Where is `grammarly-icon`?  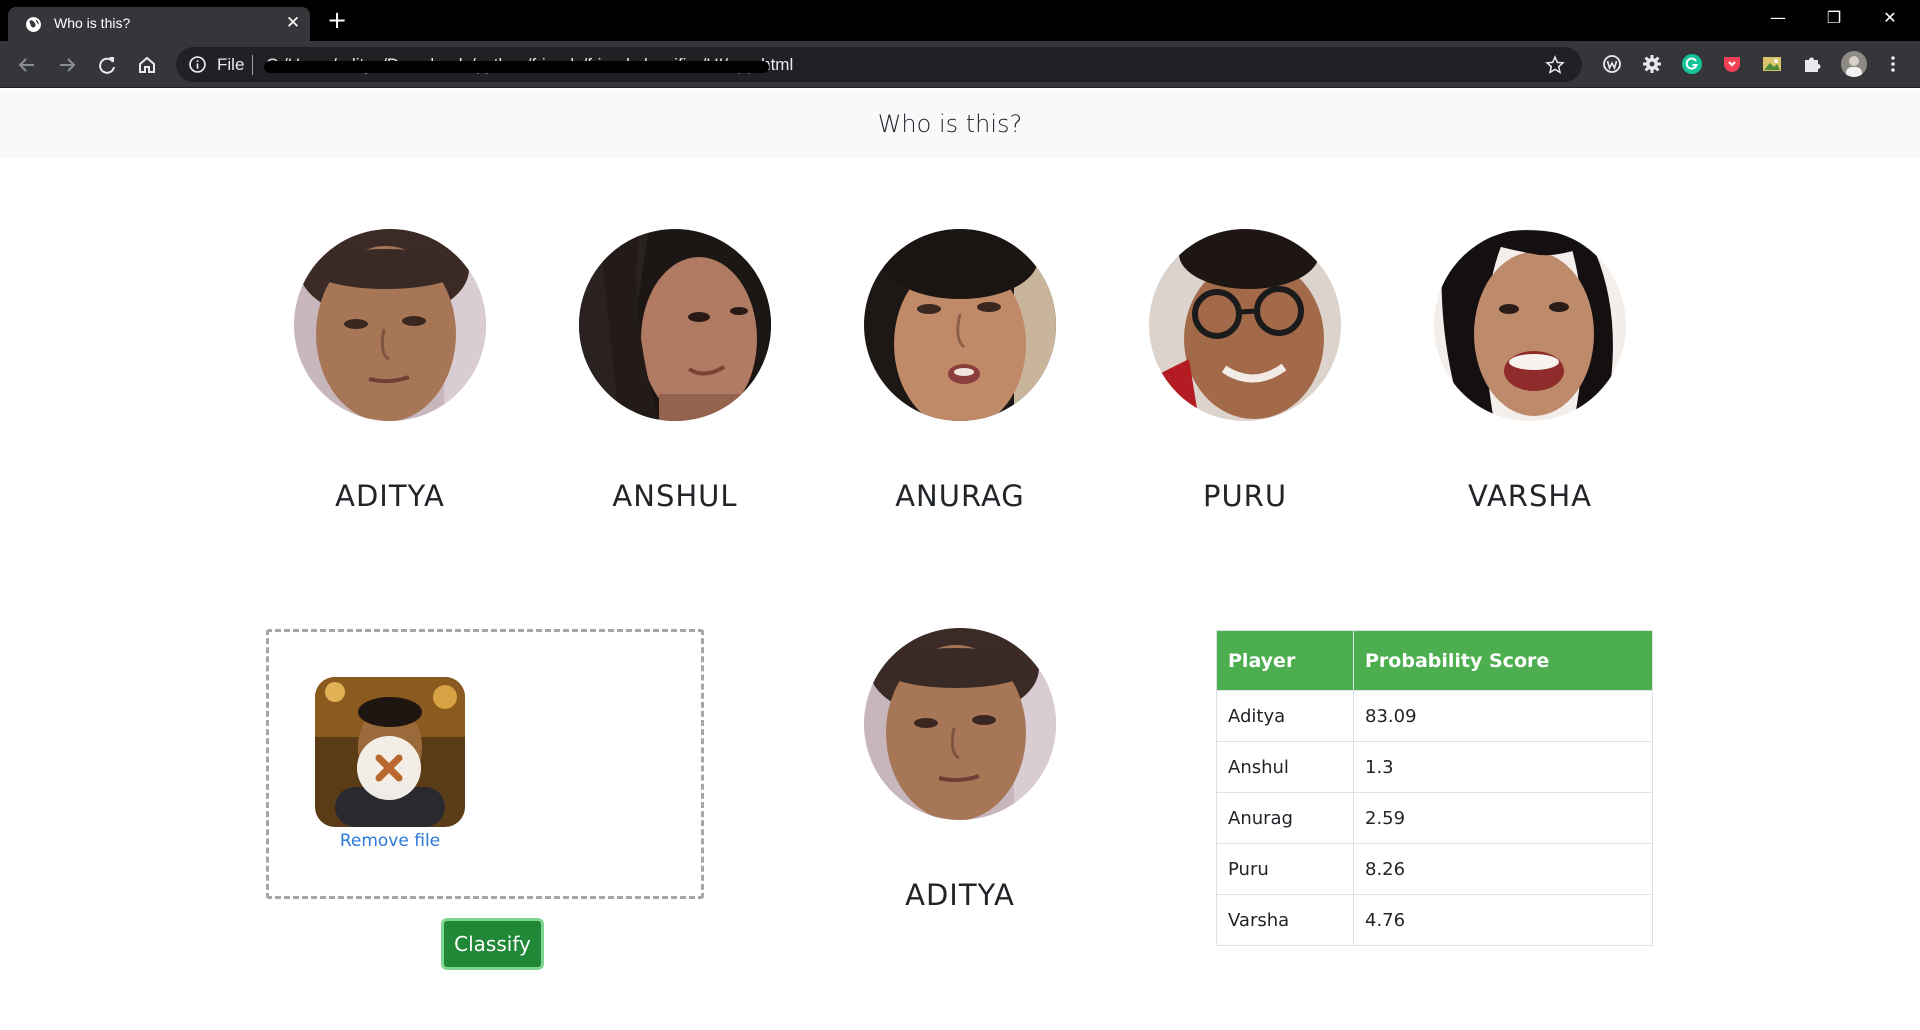 grammarly-icon is located at coordinates (1692, 64).